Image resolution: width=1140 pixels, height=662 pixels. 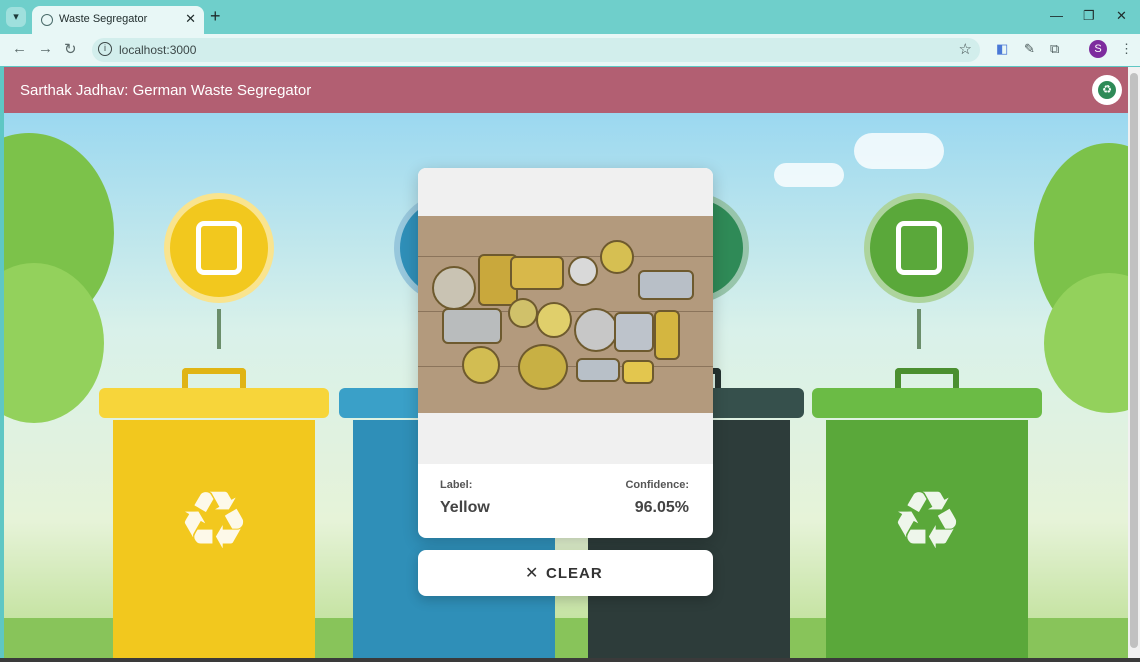 I want to click on predicted-label: Yellow, so click(x=465, y=507).